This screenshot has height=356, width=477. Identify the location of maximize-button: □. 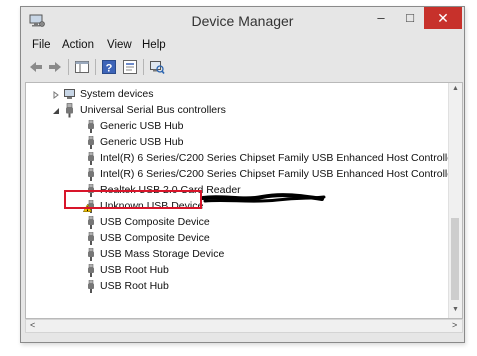
(410, 18).